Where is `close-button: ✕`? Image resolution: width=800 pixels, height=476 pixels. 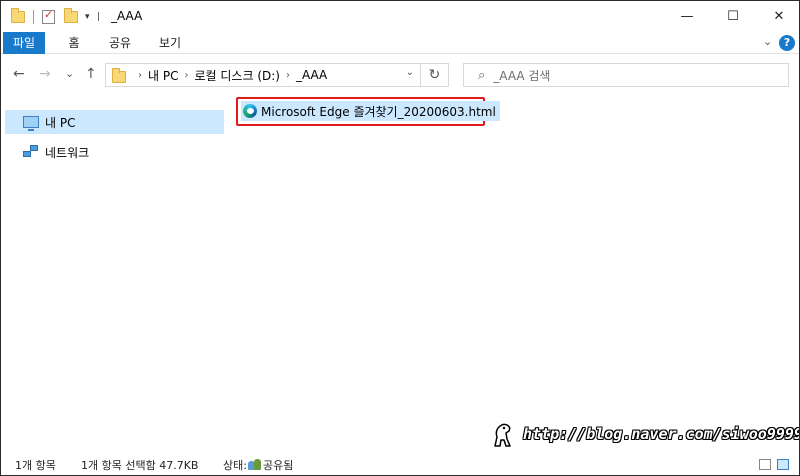
close-button: ✕ is located at coordinates (777, 16).